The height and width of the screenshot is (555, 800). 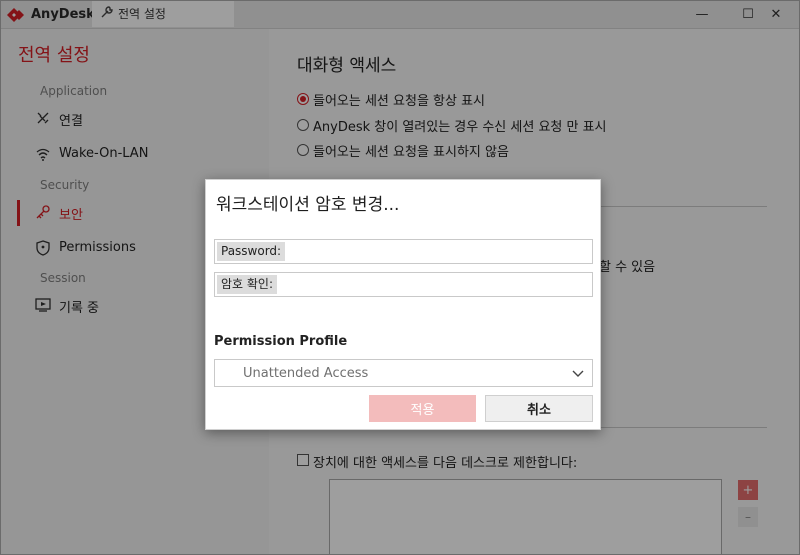 I want to click on cancel-button: 취소, so click(x=539, y=408).